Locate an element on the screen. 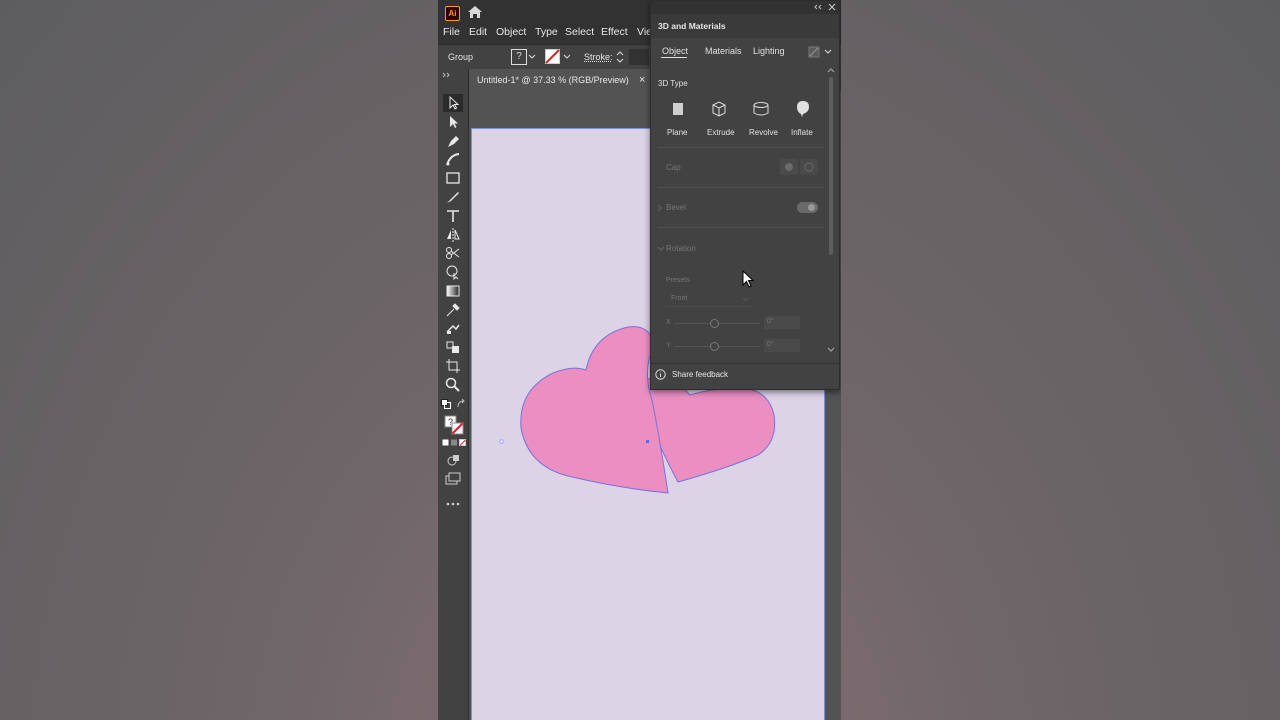 Image resolution: width=1280 pixels, height=720 pixels. blend-tool-icon is located at coordinates (453, 328).